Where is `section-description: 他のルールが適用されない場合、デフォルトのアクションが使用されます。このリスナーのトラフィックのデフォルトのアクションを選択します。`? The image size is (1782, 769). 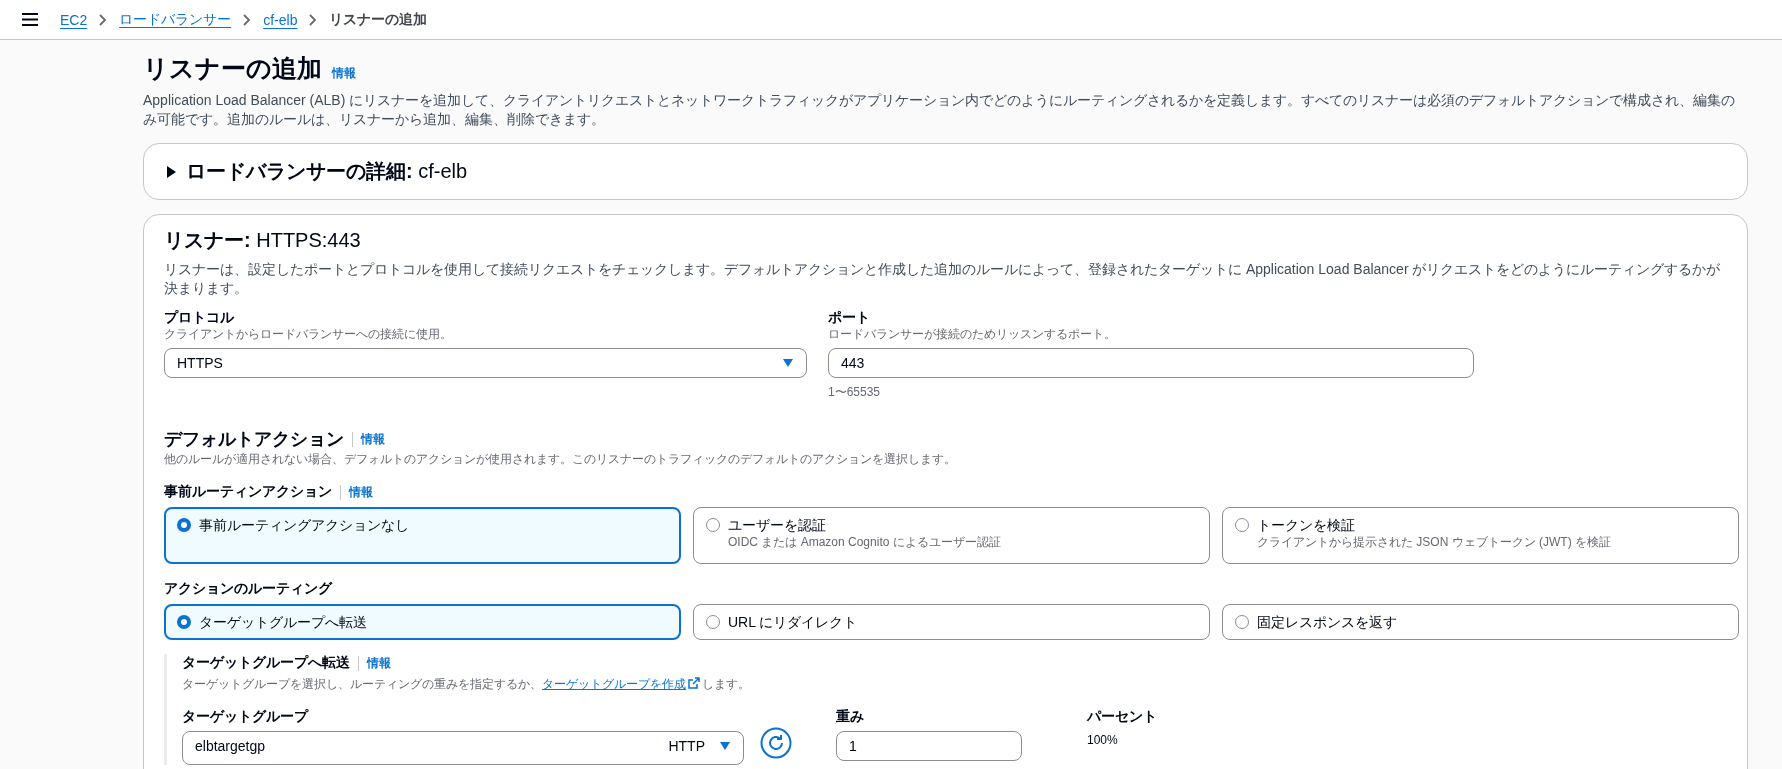
section-description: 他のルールが適用されない場合、デフォルトのアクションが使用されます。このリスナーのトラフィックのデフォルトのアクションを選択します。 is located at coordinates (560, 459).